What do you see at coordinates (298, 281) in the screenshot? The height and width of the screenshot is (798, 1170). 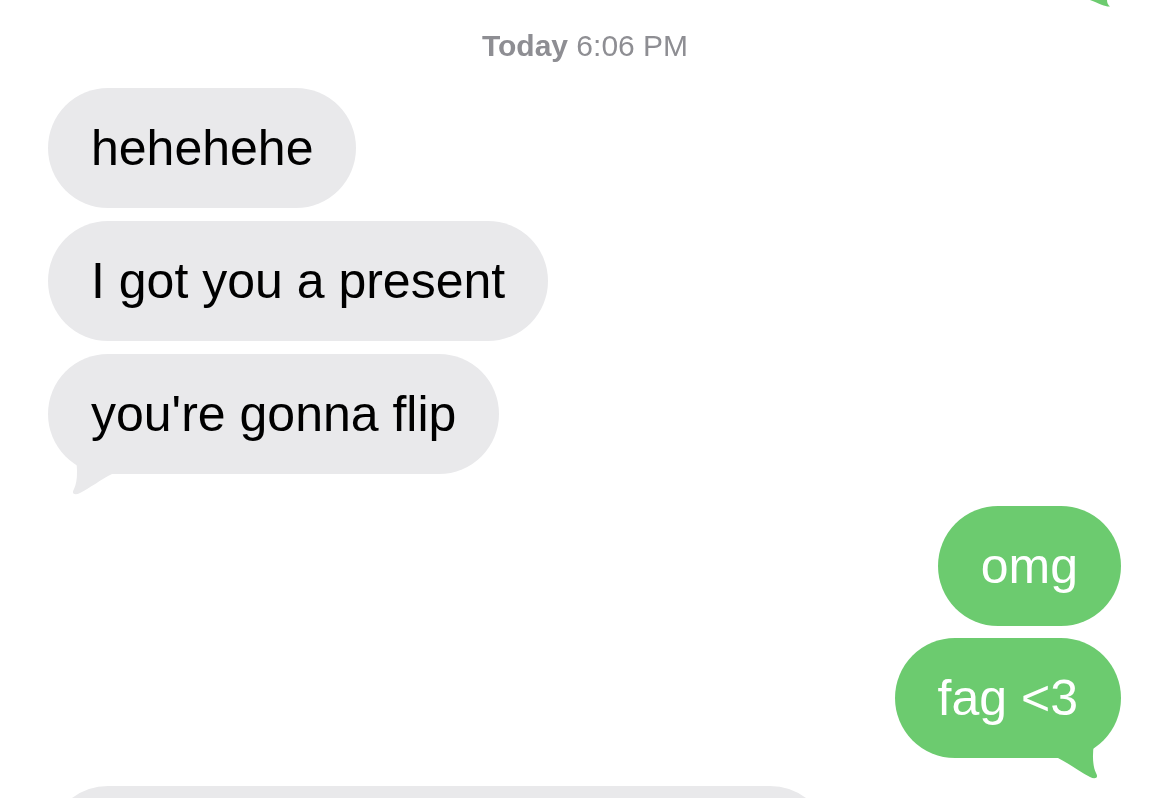 I see `message-bubble: I got you a present` at bounding box center [298, 281].